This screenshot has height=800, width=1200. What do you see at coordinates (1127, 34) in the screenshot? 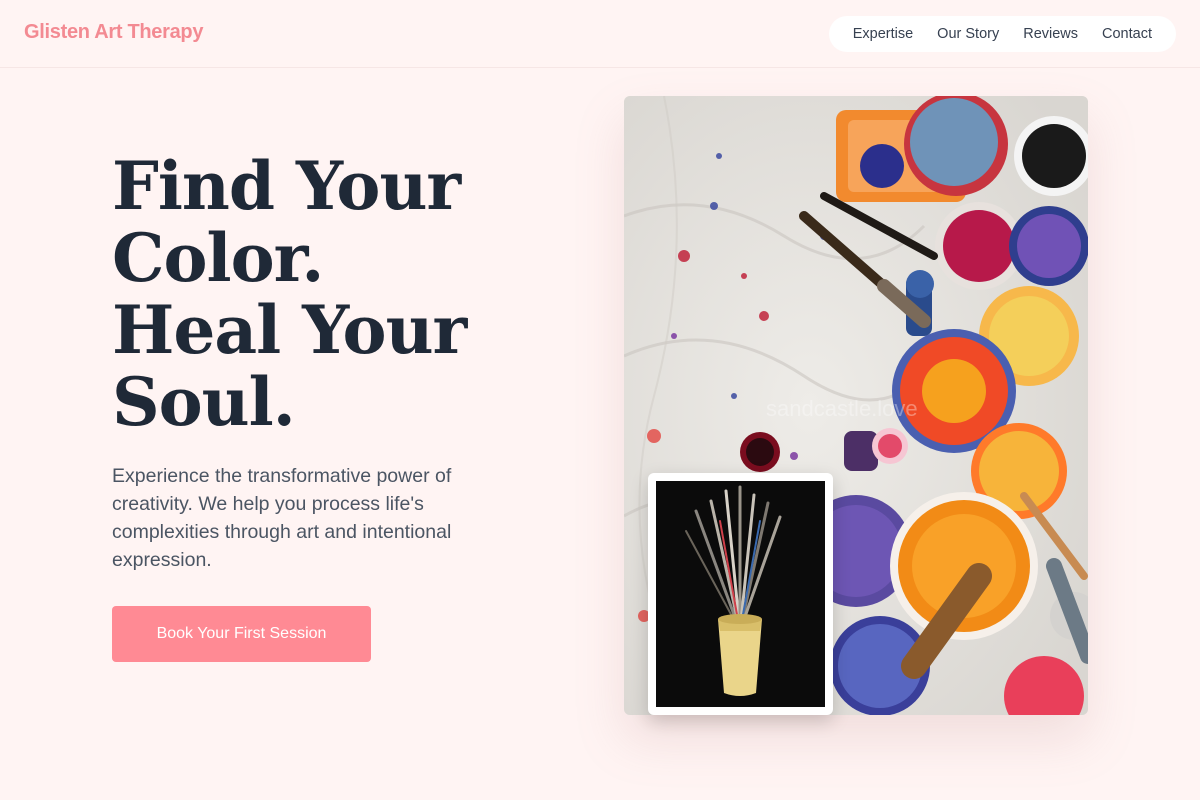
I see `nav-contact: Contact` at bounding box center [1127, 34].